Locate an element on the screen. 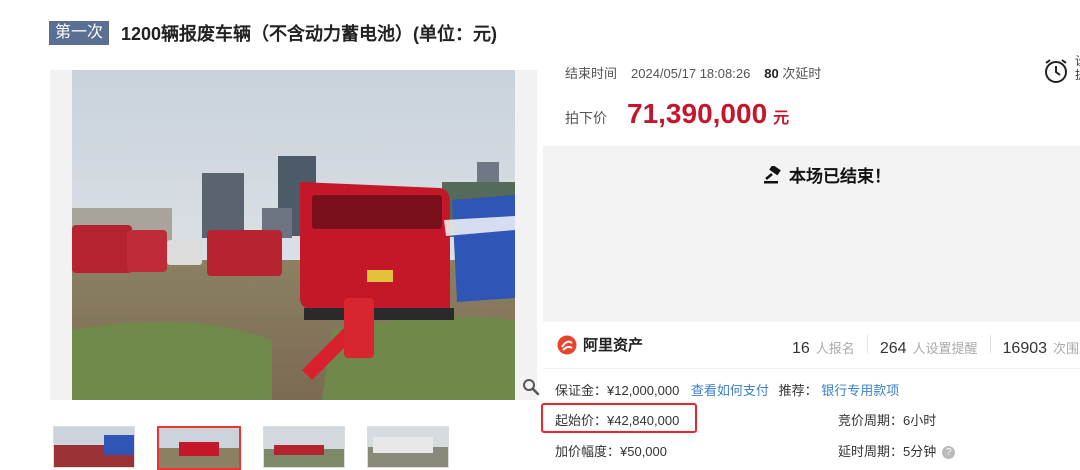 The image size is (1080, 470). end-time-value: 2024/05/17 18:08:26 is located at coordinates (691, 73).